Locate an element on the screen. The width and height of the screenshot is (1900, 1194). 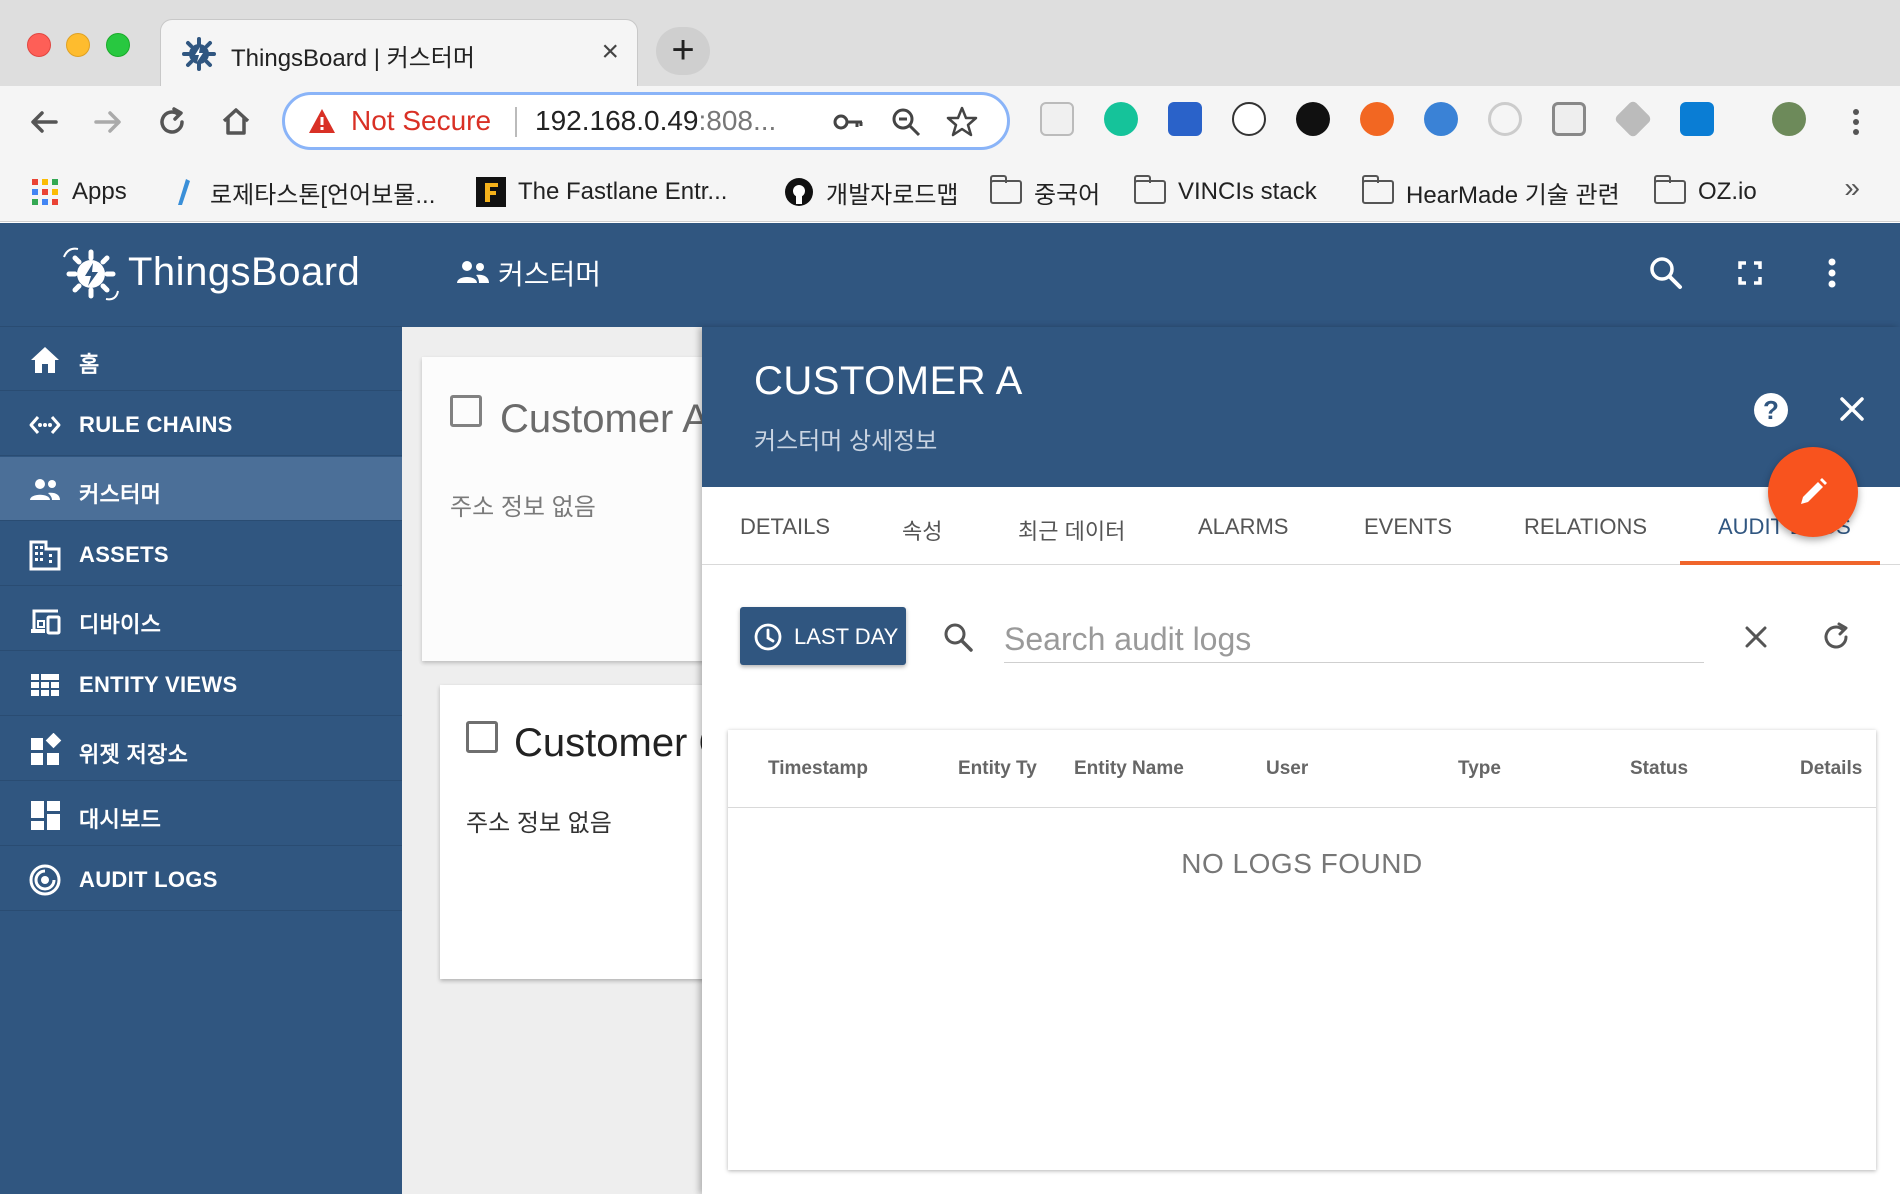
folder-icon is located at coordinates (1149, 189).